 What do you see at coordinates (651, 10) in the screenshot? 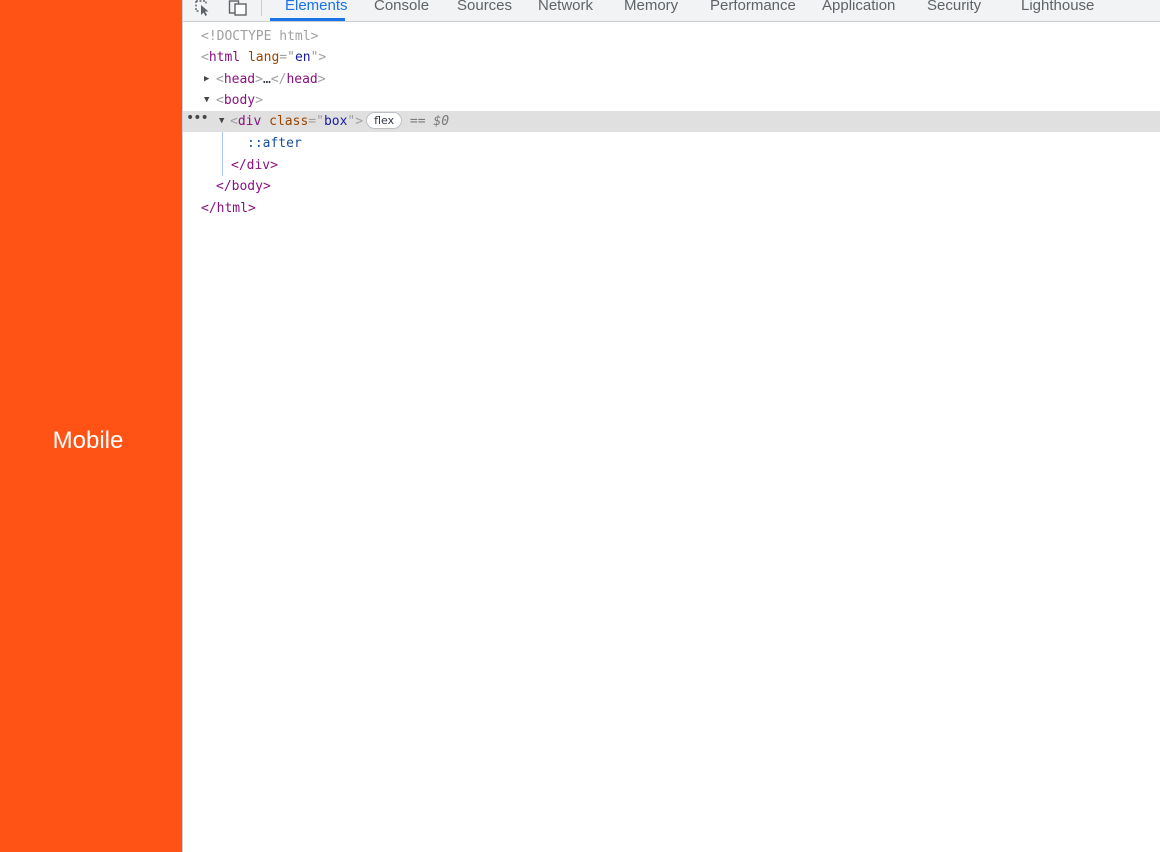
I see `tab-memory: Memory` at bounding box center [651, 10].